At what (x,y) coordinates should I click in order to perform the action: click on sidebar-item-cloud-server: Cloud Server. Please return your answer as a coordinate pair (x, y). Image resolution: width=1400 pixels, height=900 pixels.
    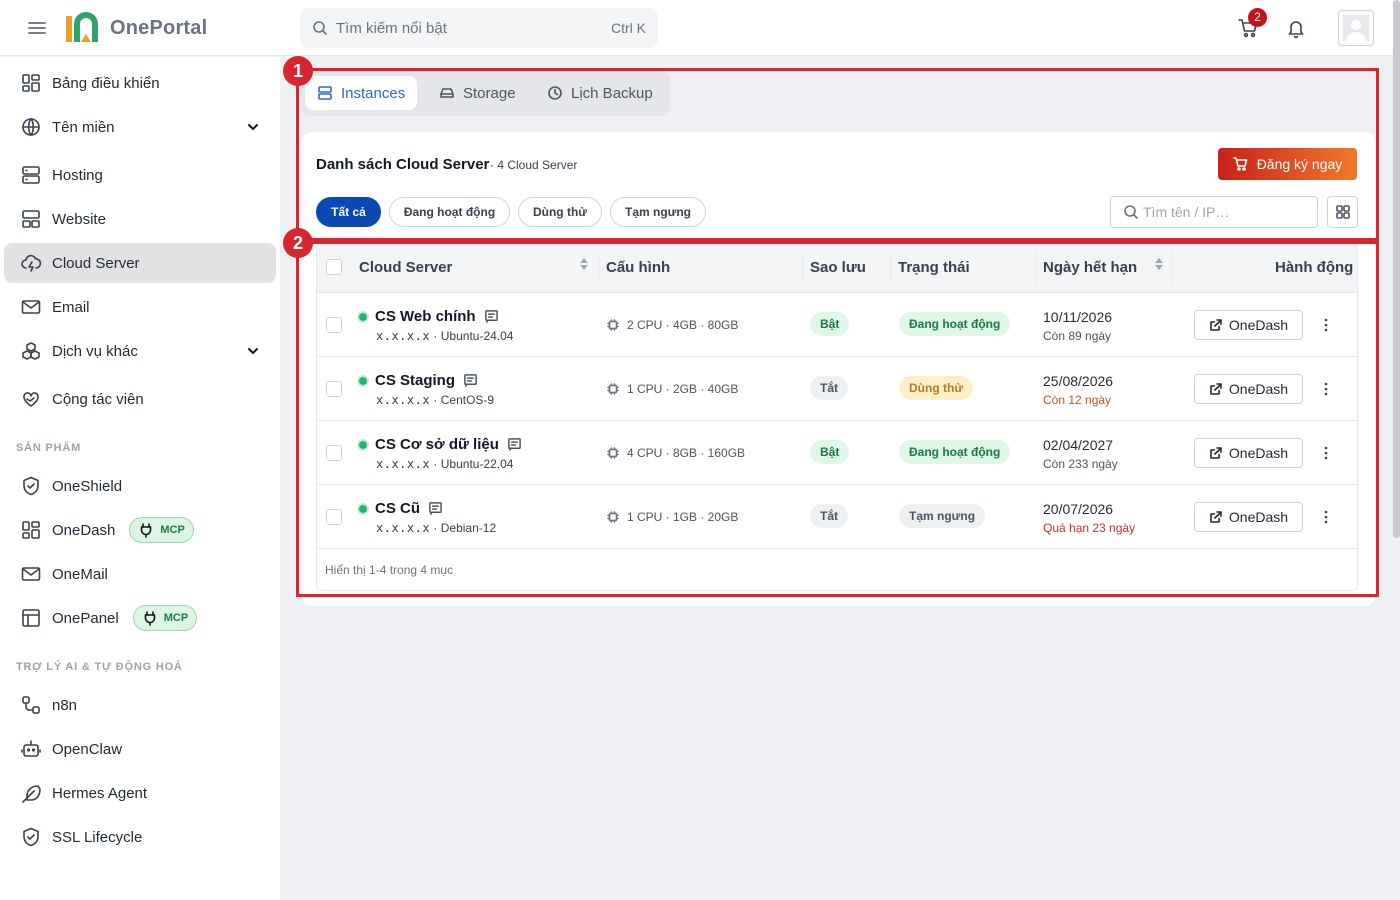
    Looking at the image, I should click on (140, 263).